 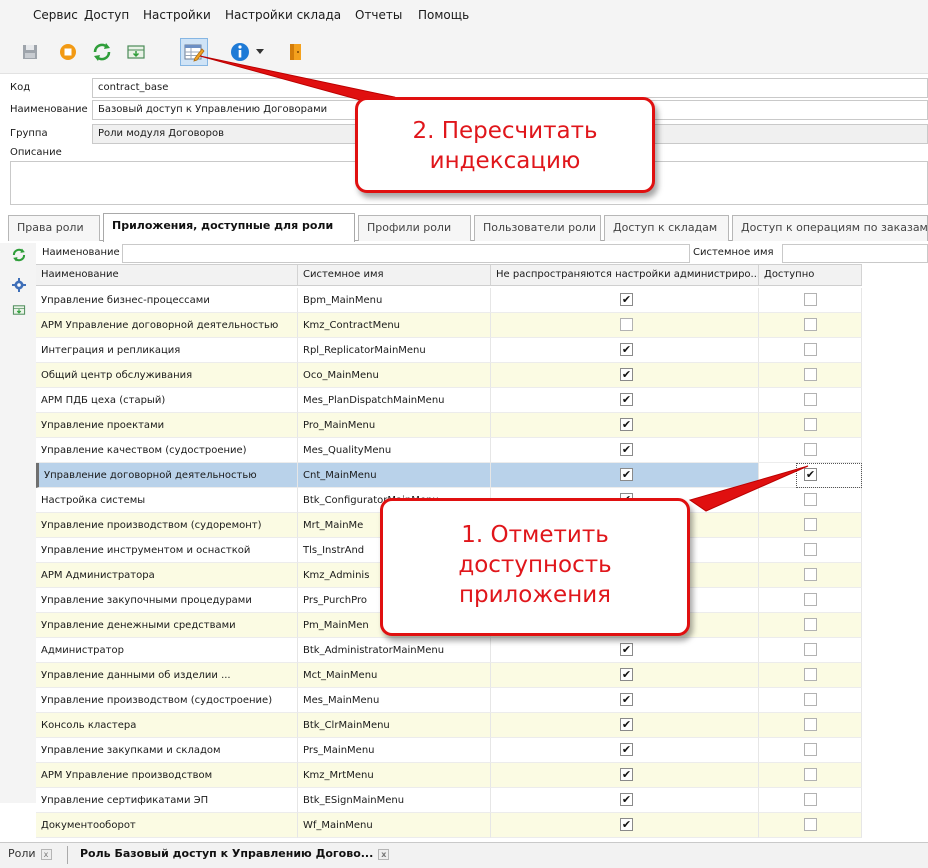 I want to click on cell-sysname: Mct_MainMenu, so click(x=394, y=675).